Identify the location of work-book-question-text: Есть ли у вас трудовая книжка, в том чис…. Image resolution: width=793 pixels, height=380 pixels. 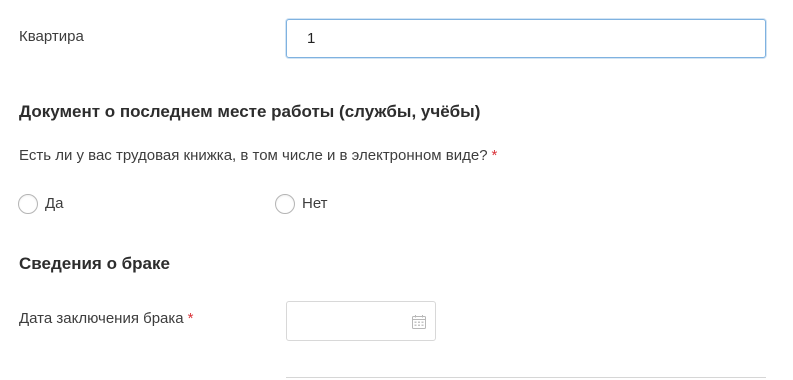
(253, 155).